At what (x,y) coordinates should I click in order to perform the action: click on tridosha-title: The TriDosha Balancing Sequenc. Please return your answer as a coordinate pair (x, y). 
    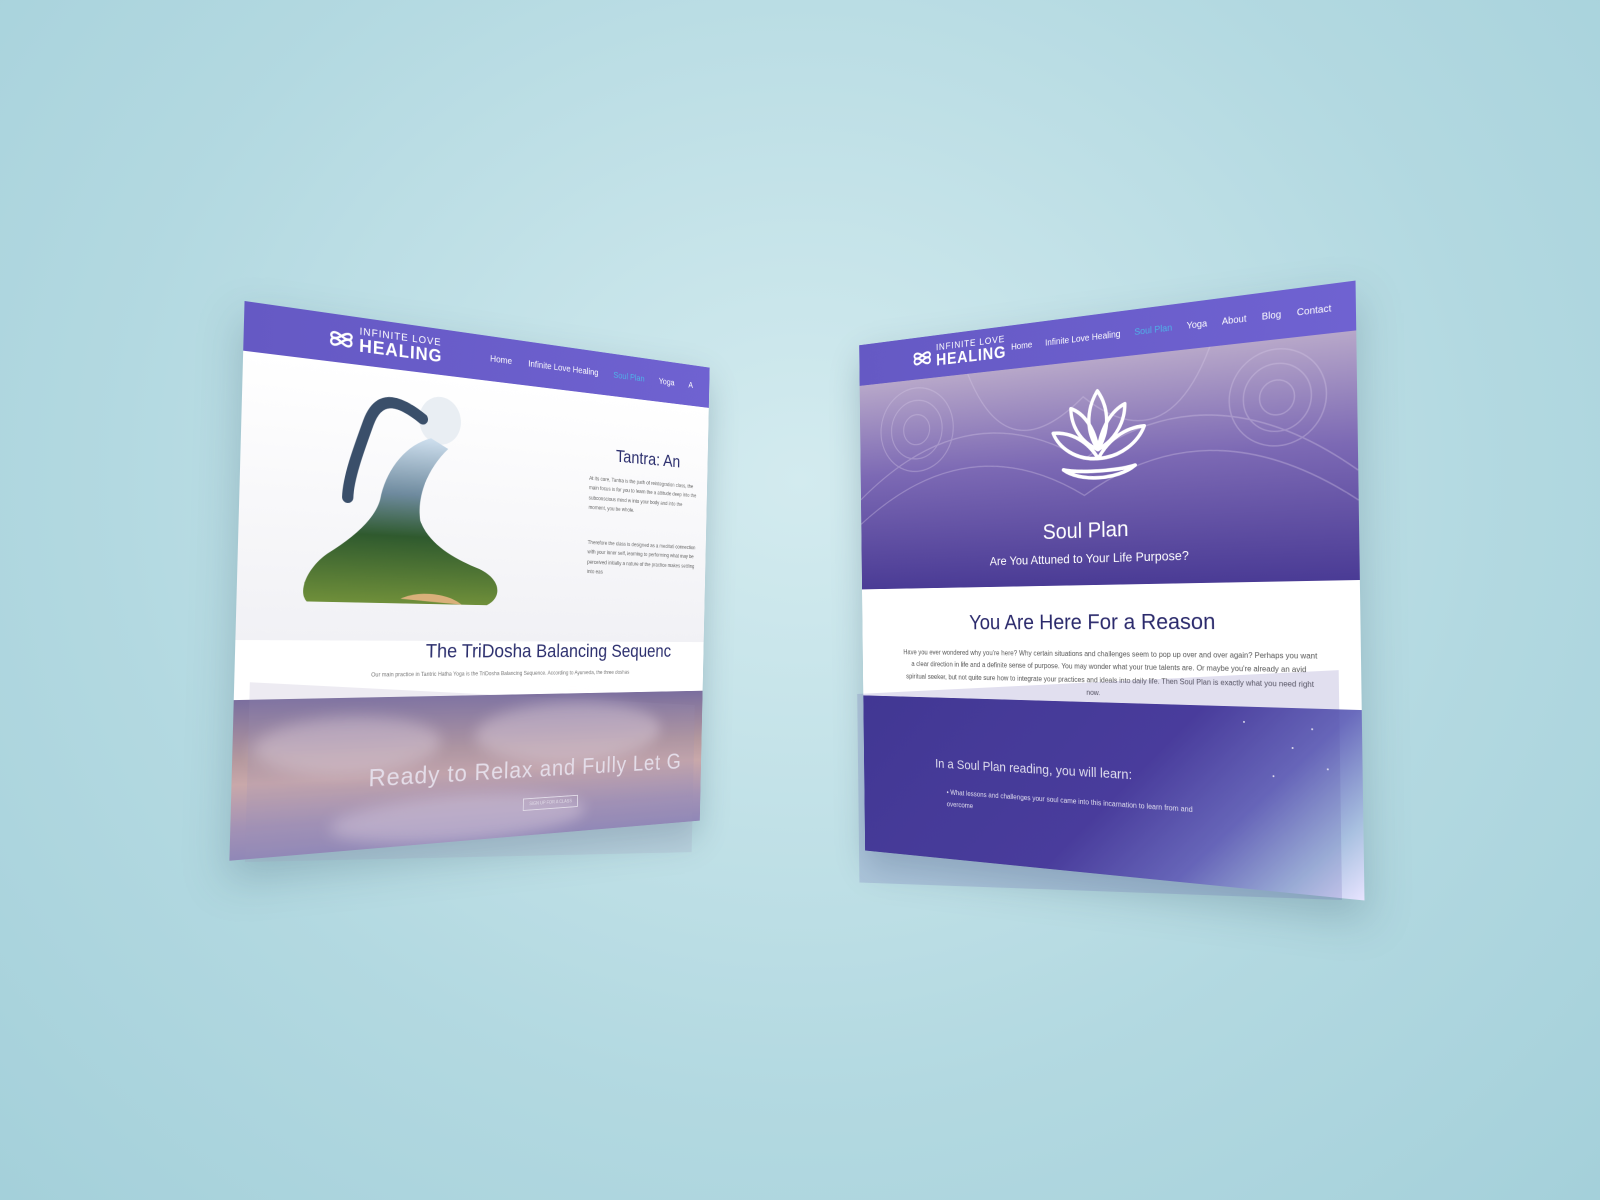
    Looking at the image, I should click on (548, 652).